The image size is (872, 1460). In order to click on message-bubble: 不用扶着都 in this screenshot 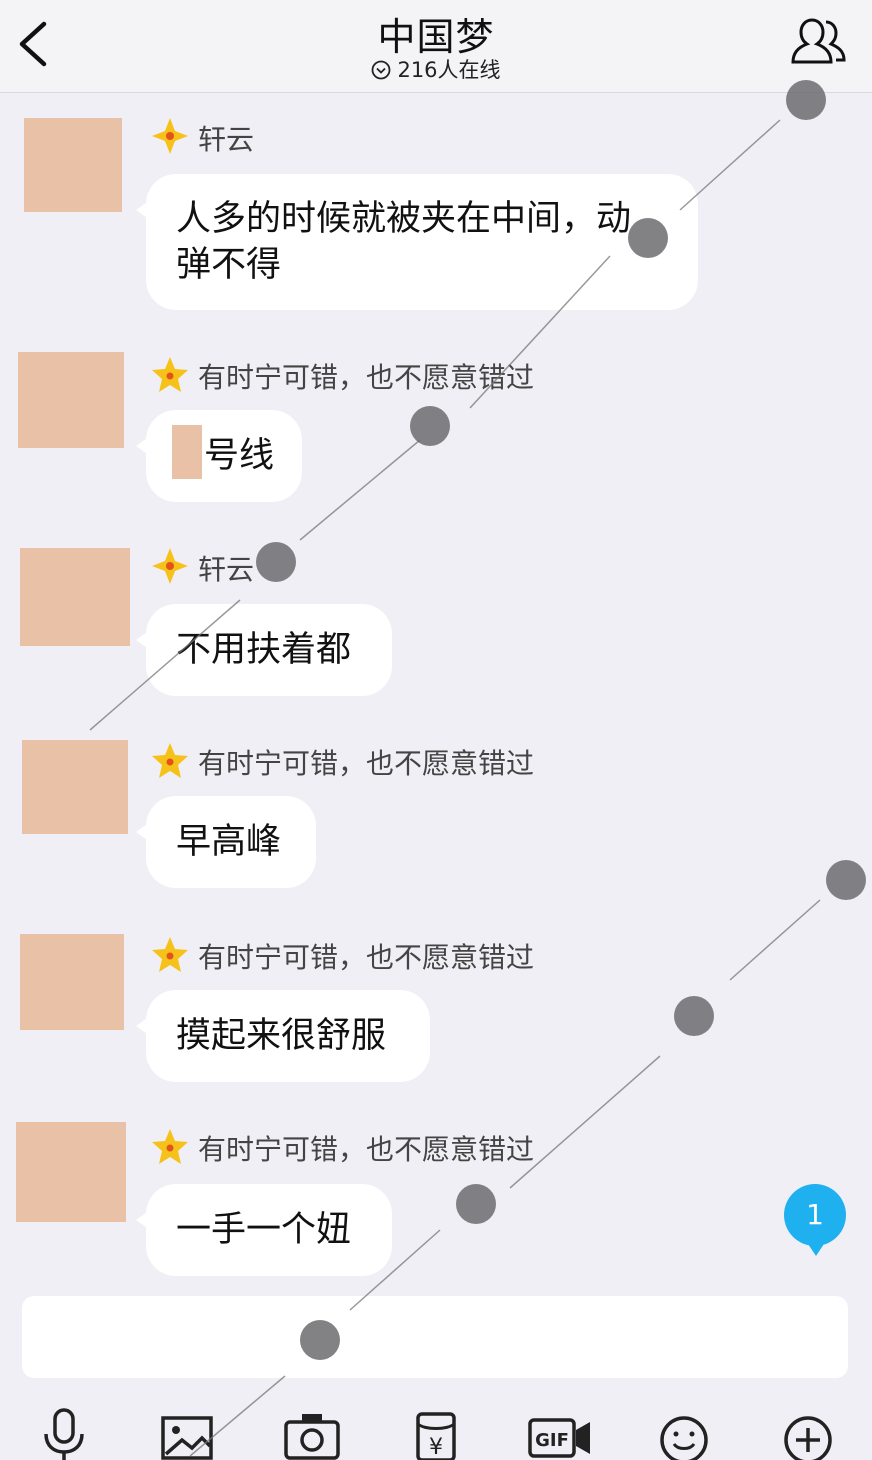, I will do `click(264, 650)`.